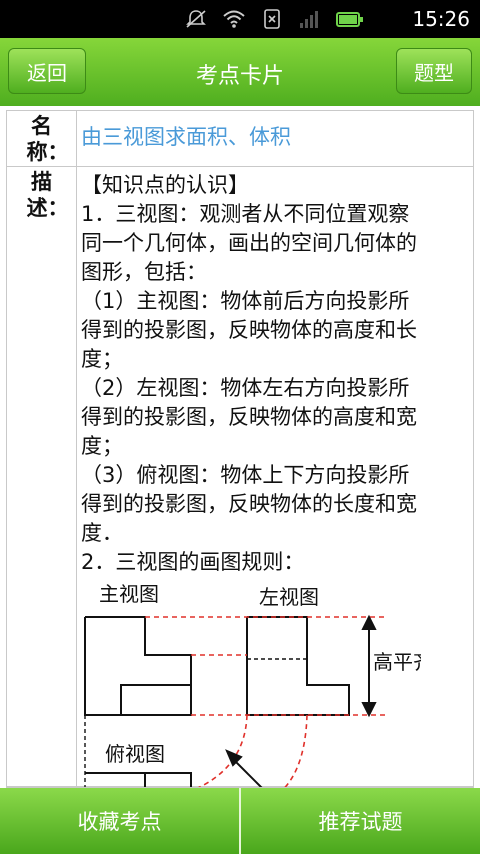 Image resolution: width=480 pixels, height=854 pixels. What do you see at coordinates (245, 214) in the screenshot?
I see `description-line: 1．三视图：观测者从不同位置观察` at bounding box center [245, 214].